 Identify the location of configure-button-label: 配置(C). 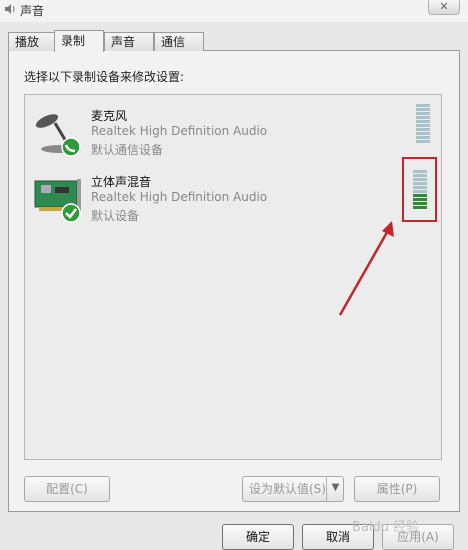
(67, 489).